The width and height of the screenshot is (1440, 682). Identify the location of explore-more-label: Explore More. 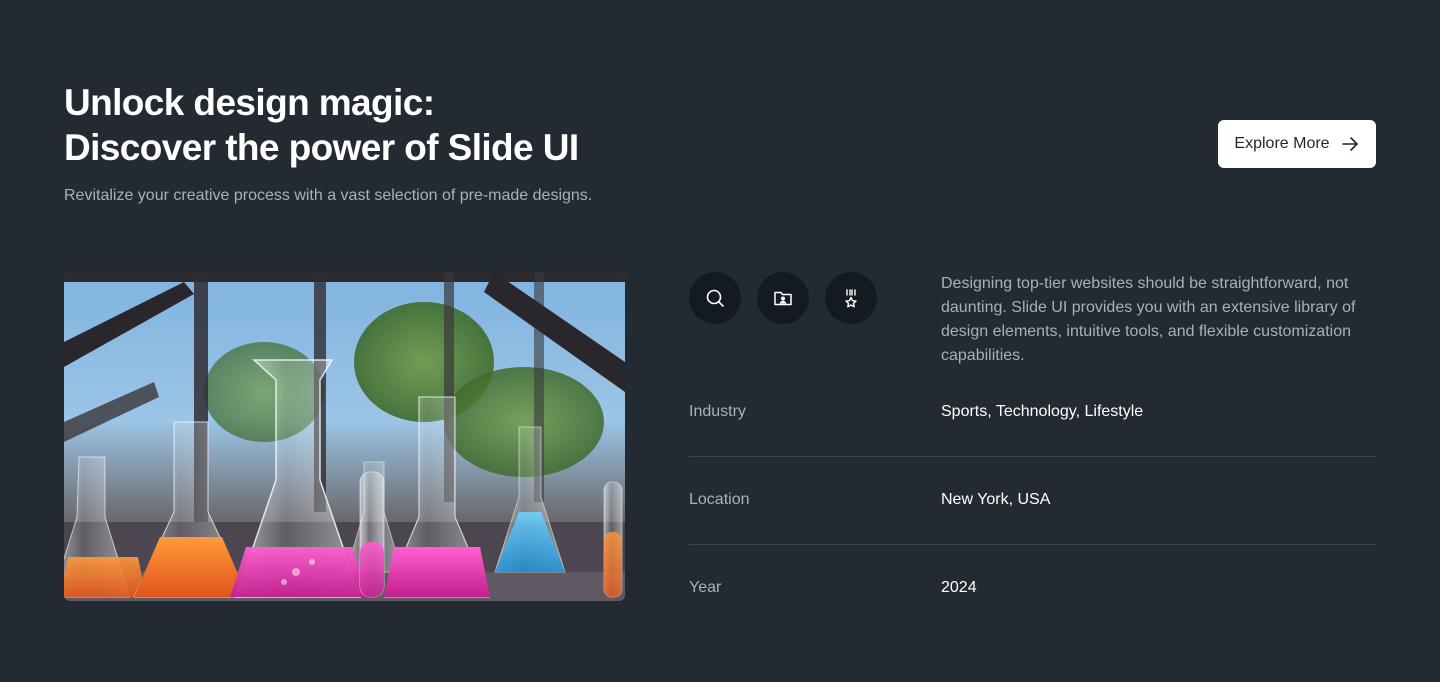
(1282, 143).